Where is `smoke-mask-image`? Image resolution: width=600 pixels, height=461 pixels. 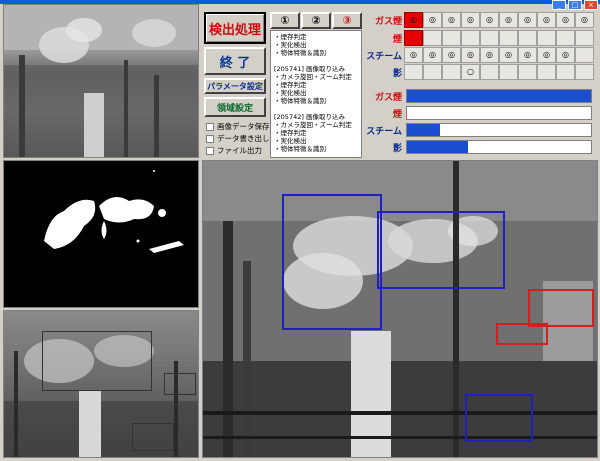 smoke-mask-image is located at coordinates (114, 211).